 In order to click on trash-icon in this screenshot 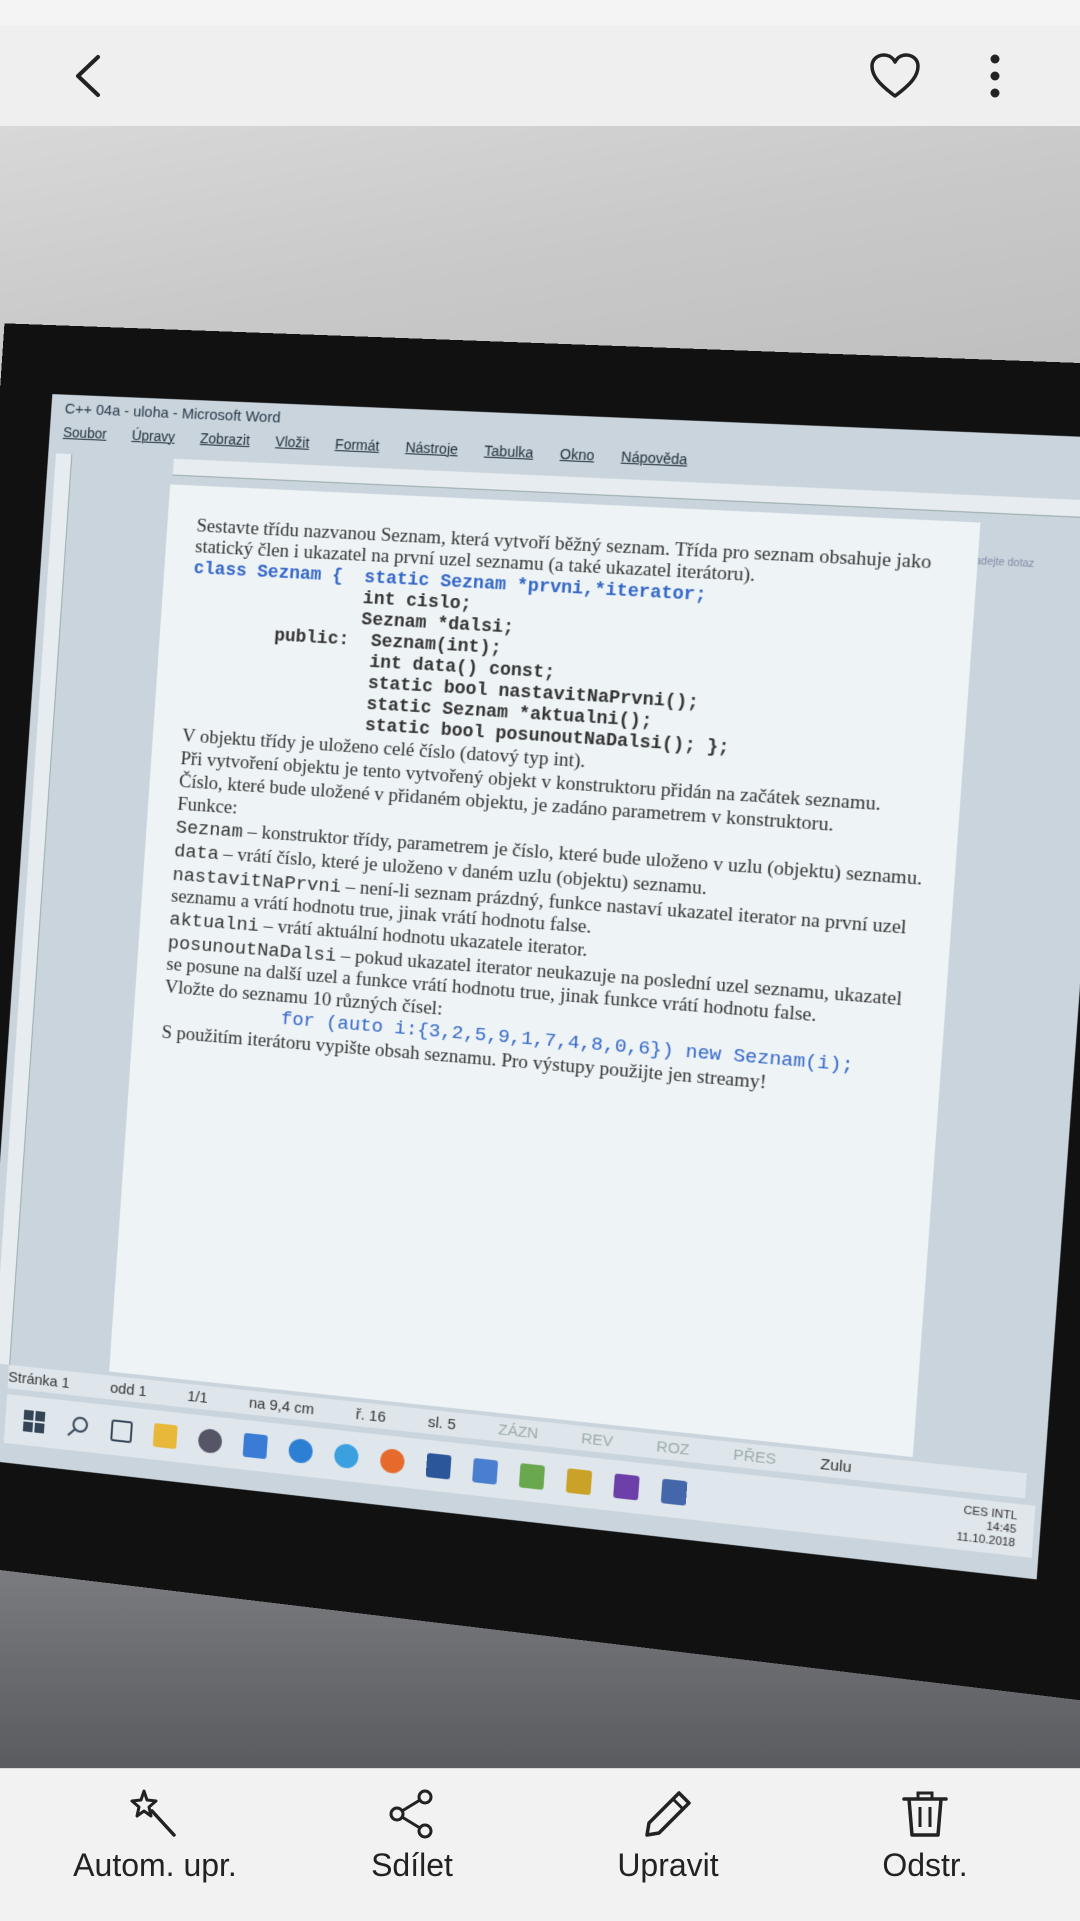, I will do `click(925, 1814)`.